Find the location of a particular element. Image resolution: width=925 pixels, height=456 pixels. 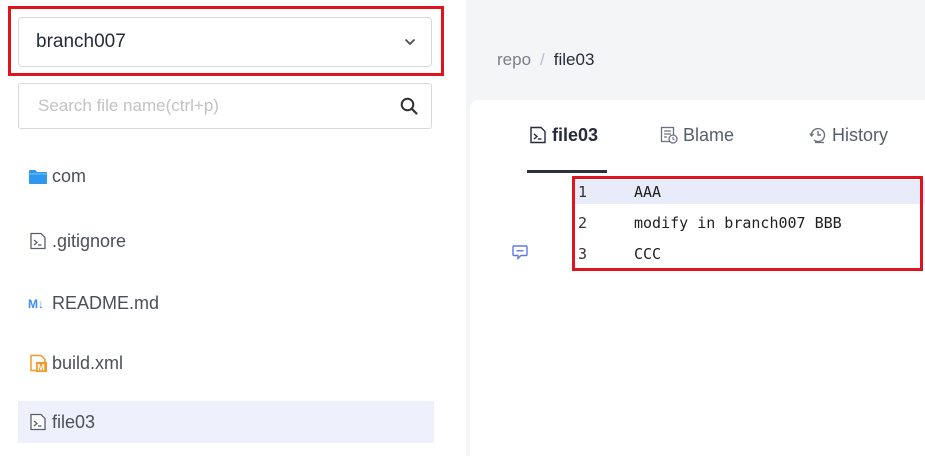

file-tabs: file03 Blame History is located at coordinates (697, 137).